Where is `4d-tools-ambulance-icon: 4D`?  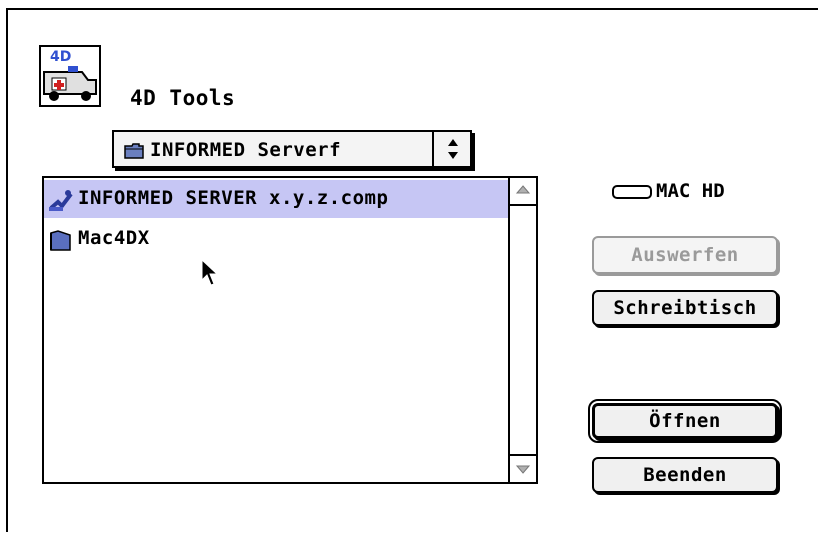
4d-tools-ambulance-icon: 4D is located at coordinates (70, 76).